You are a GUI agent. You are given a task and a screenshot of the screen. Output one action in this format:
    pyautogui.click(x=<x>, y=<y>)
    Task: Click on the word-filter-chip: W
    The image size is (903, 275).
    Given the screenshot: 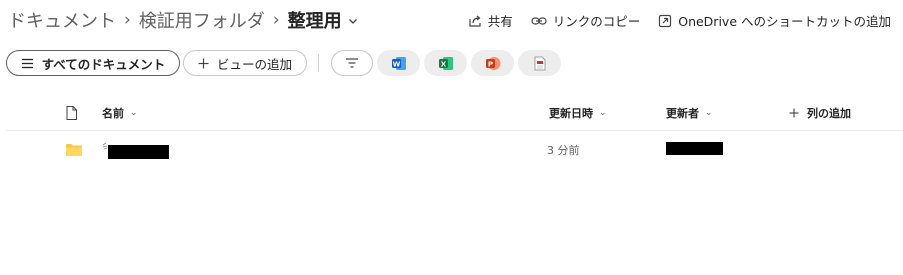 What is the action you would take?
    pyautogui.click(x=398, y=63)
    